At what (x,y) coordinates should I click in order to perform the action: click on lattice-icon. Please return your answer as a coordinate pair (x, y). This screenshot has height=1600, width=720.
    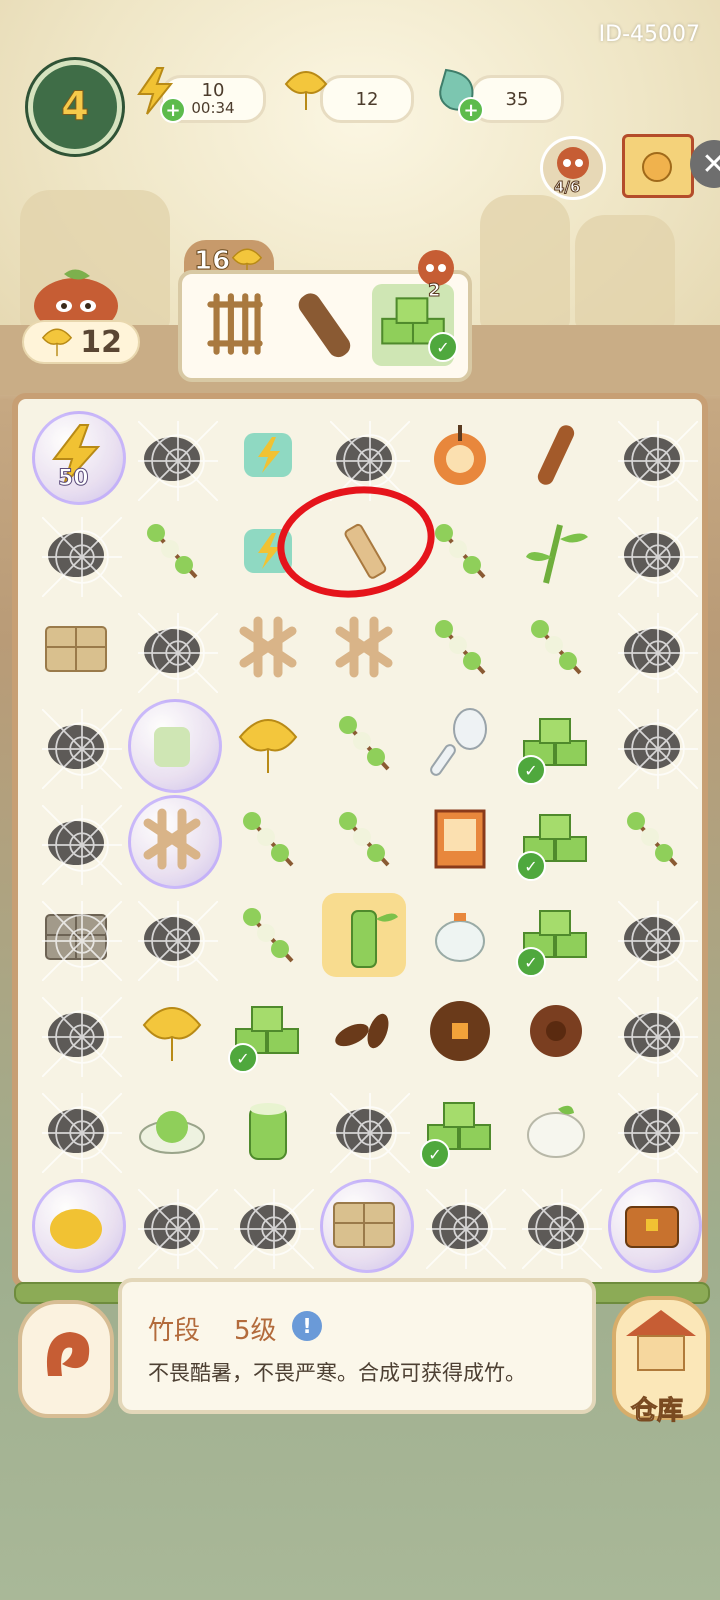
    Looking at the image, I should click on (172, 839).